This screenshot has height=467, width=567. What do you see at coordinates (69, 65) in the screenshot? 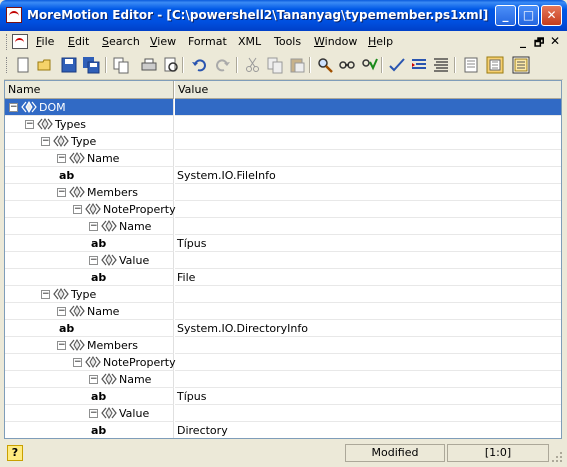
I see `save-icon` at bounding box center [69, 65].